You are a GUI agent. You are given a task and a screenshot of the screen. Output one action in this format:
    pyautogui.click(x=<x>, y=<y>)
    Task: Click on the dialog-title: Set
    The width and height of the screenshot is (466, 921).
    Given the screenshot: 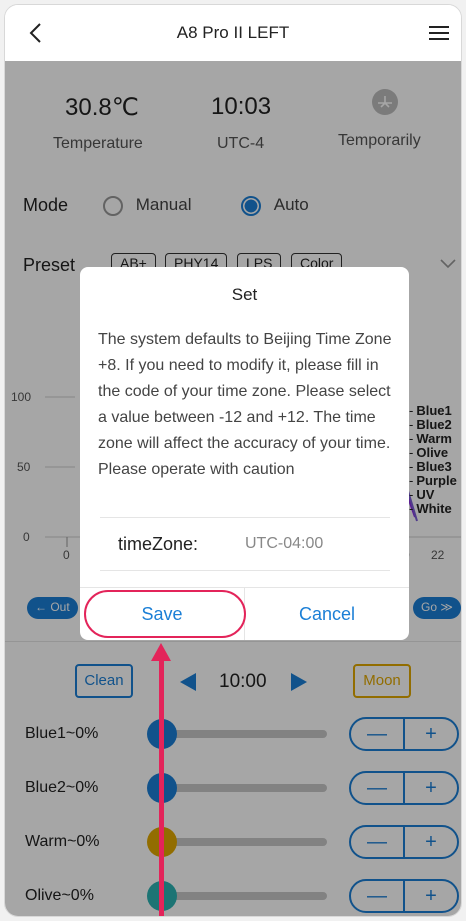 What is the action you would take?
    pyautogui.click(x=244, y=294)
    